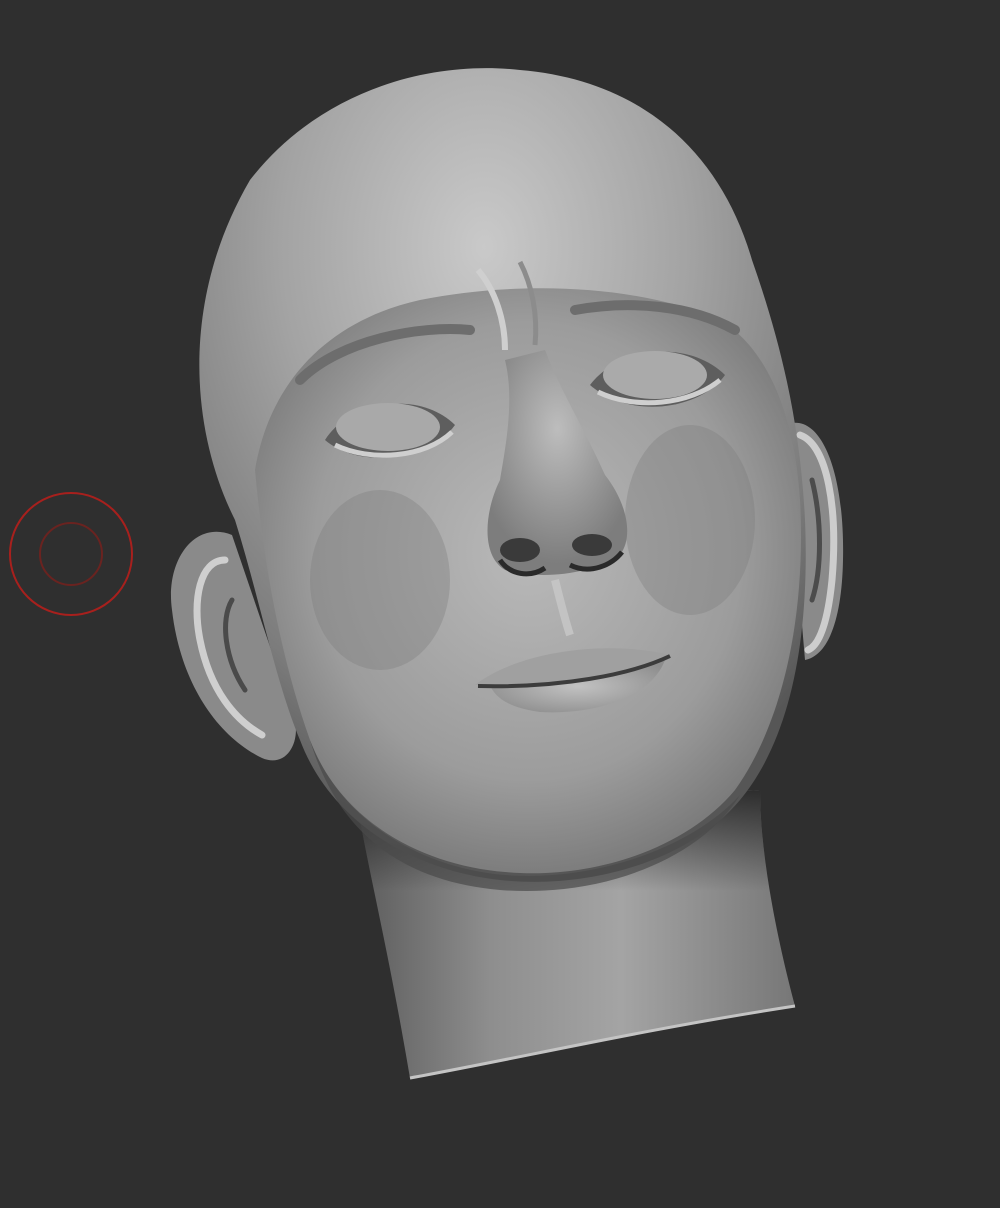  I want to click on brush-outer-ring, so click(71, 554).